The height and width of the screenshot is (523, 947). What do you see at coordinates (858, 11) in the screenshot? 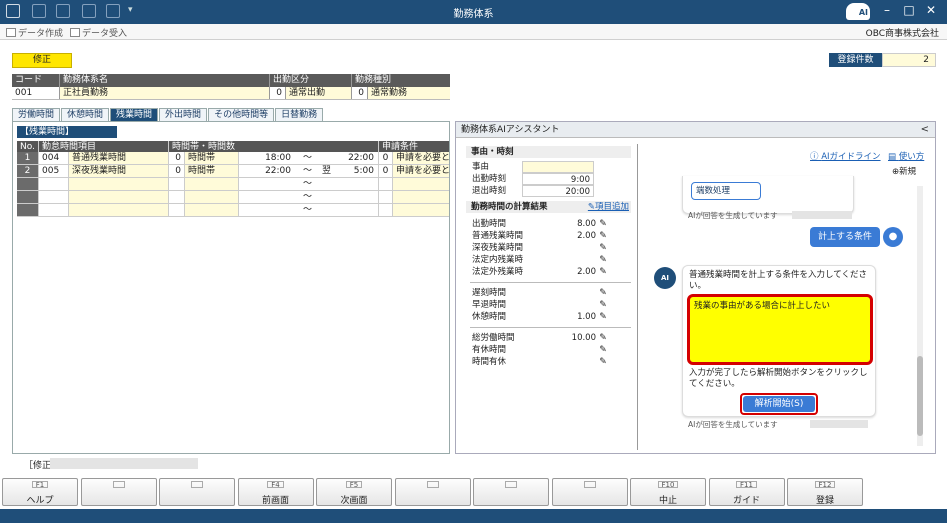
I see `ai-cloud-icon: AI` at bounding box center [858, 11].